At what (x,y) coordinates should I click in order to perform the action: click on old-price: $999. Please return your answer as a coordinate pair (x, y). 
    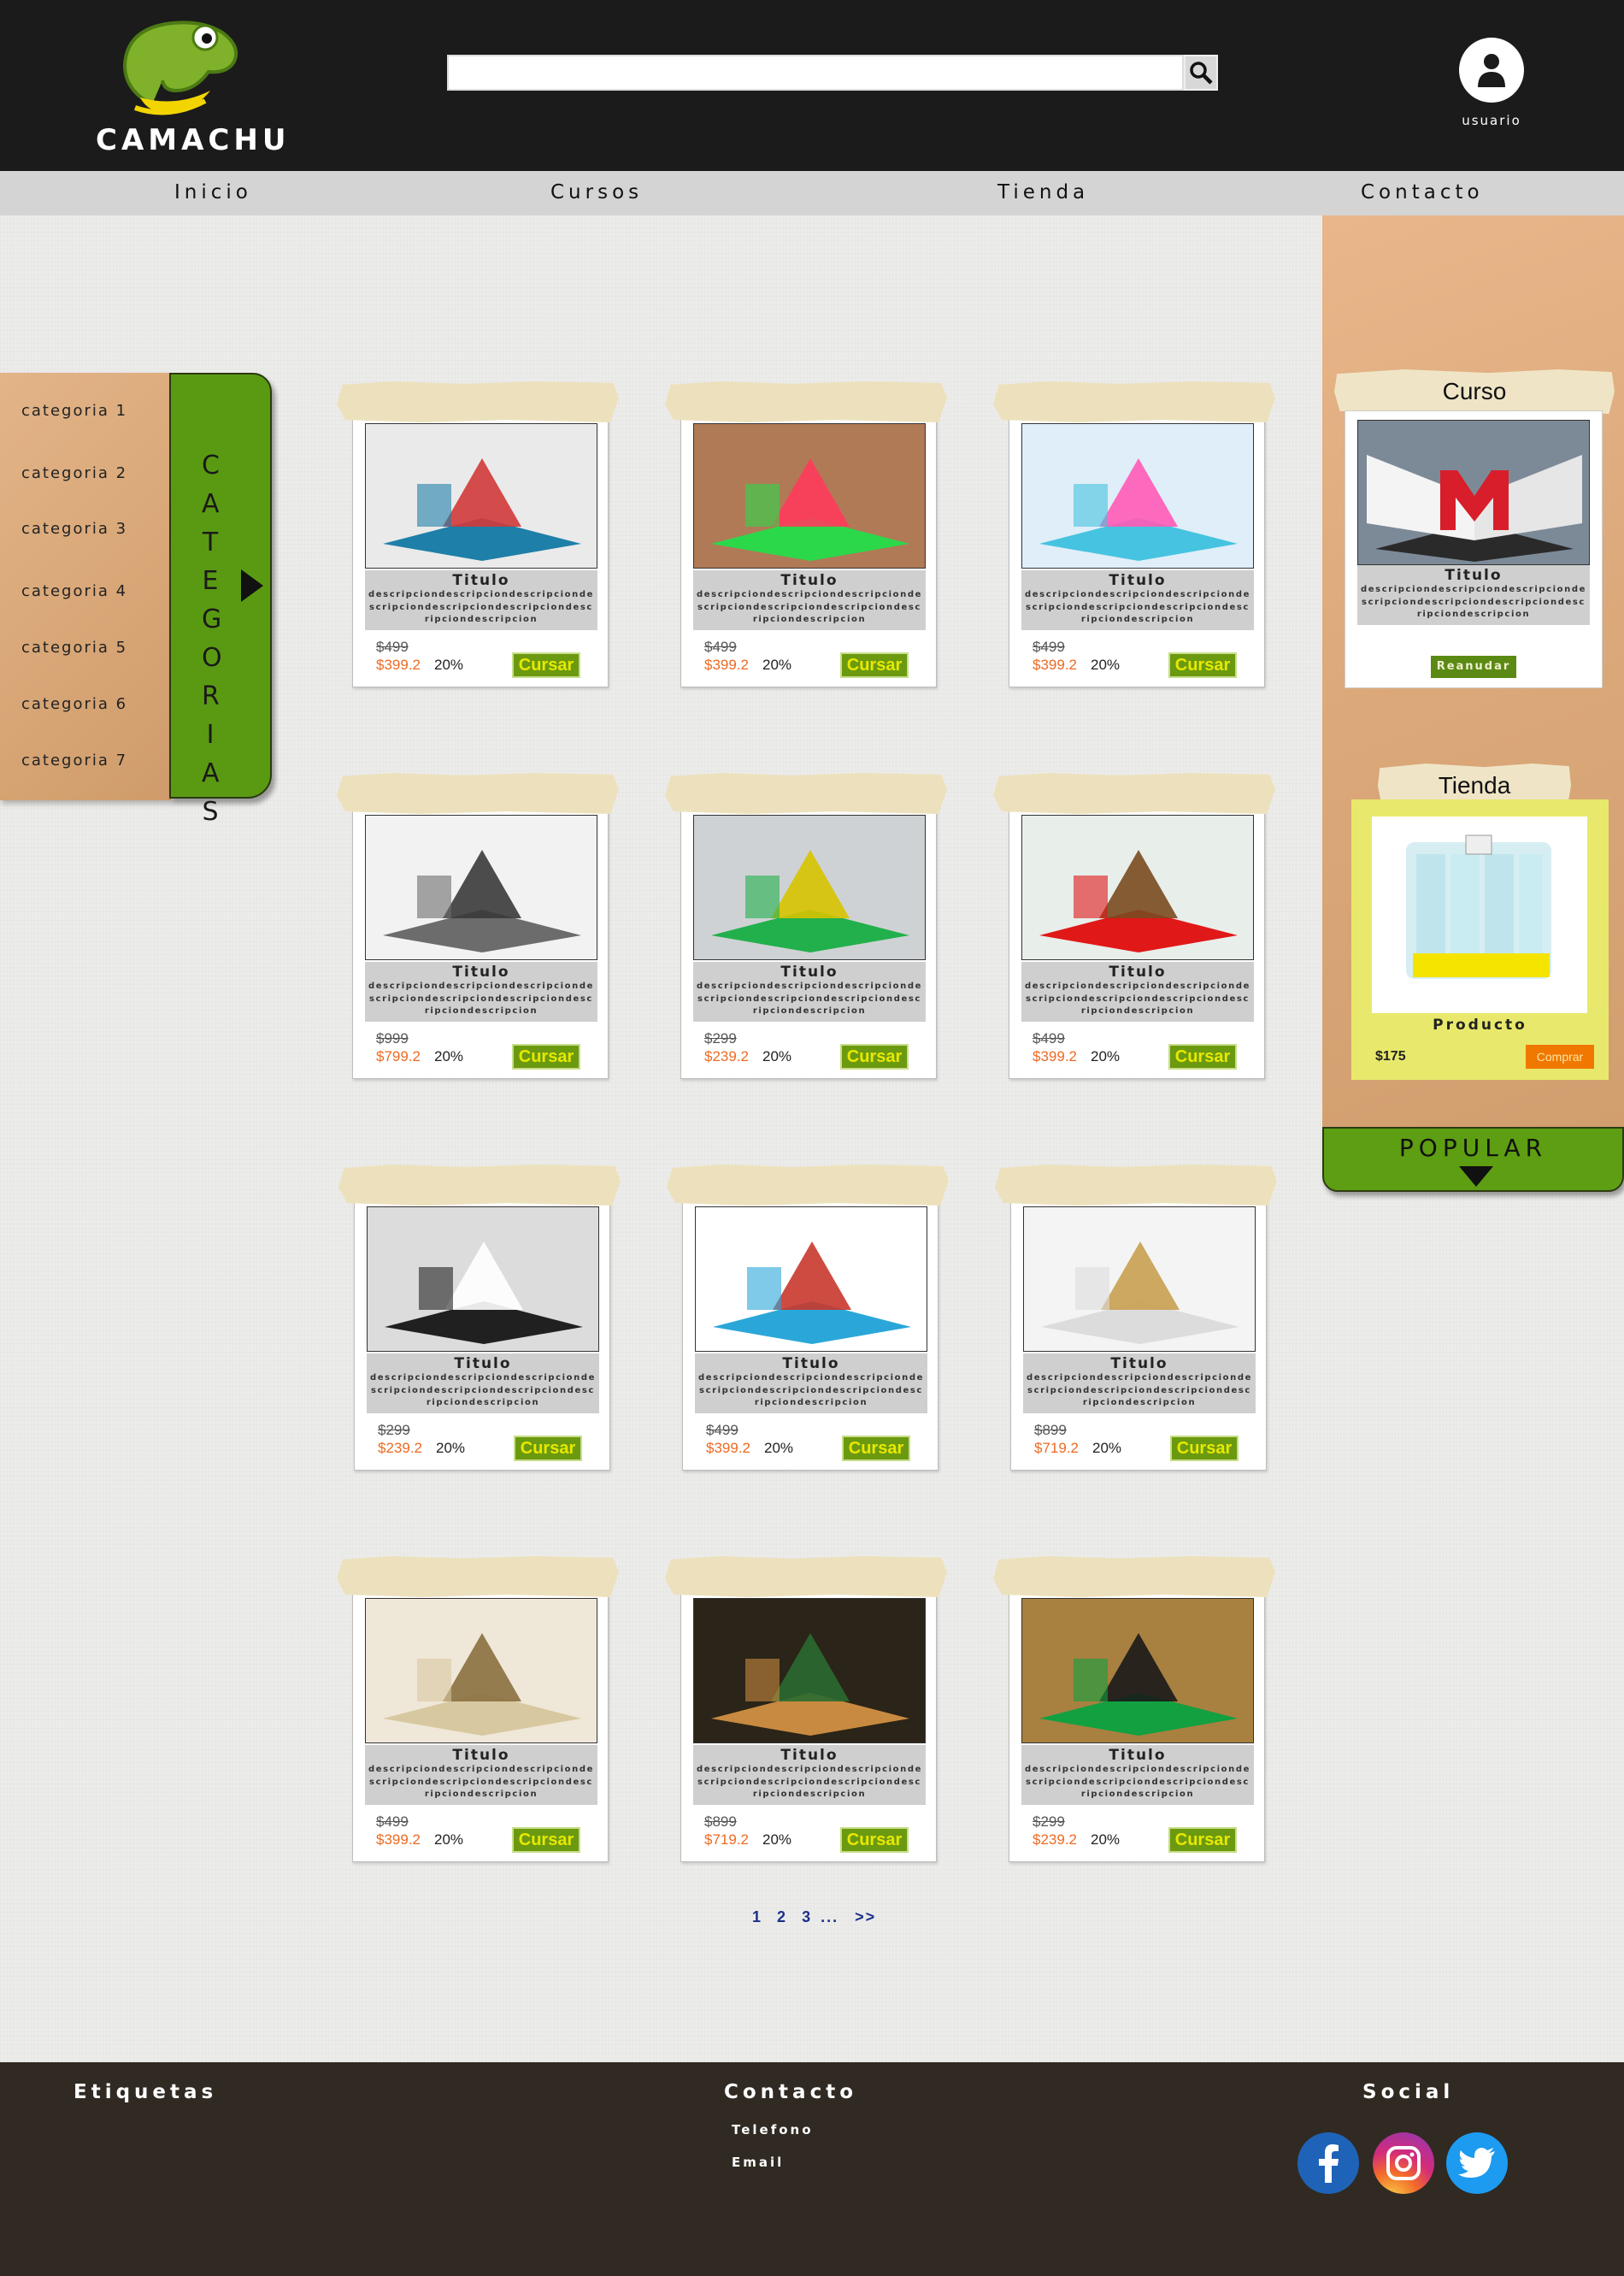
    Looking at the image, I should click on (392, 1038).